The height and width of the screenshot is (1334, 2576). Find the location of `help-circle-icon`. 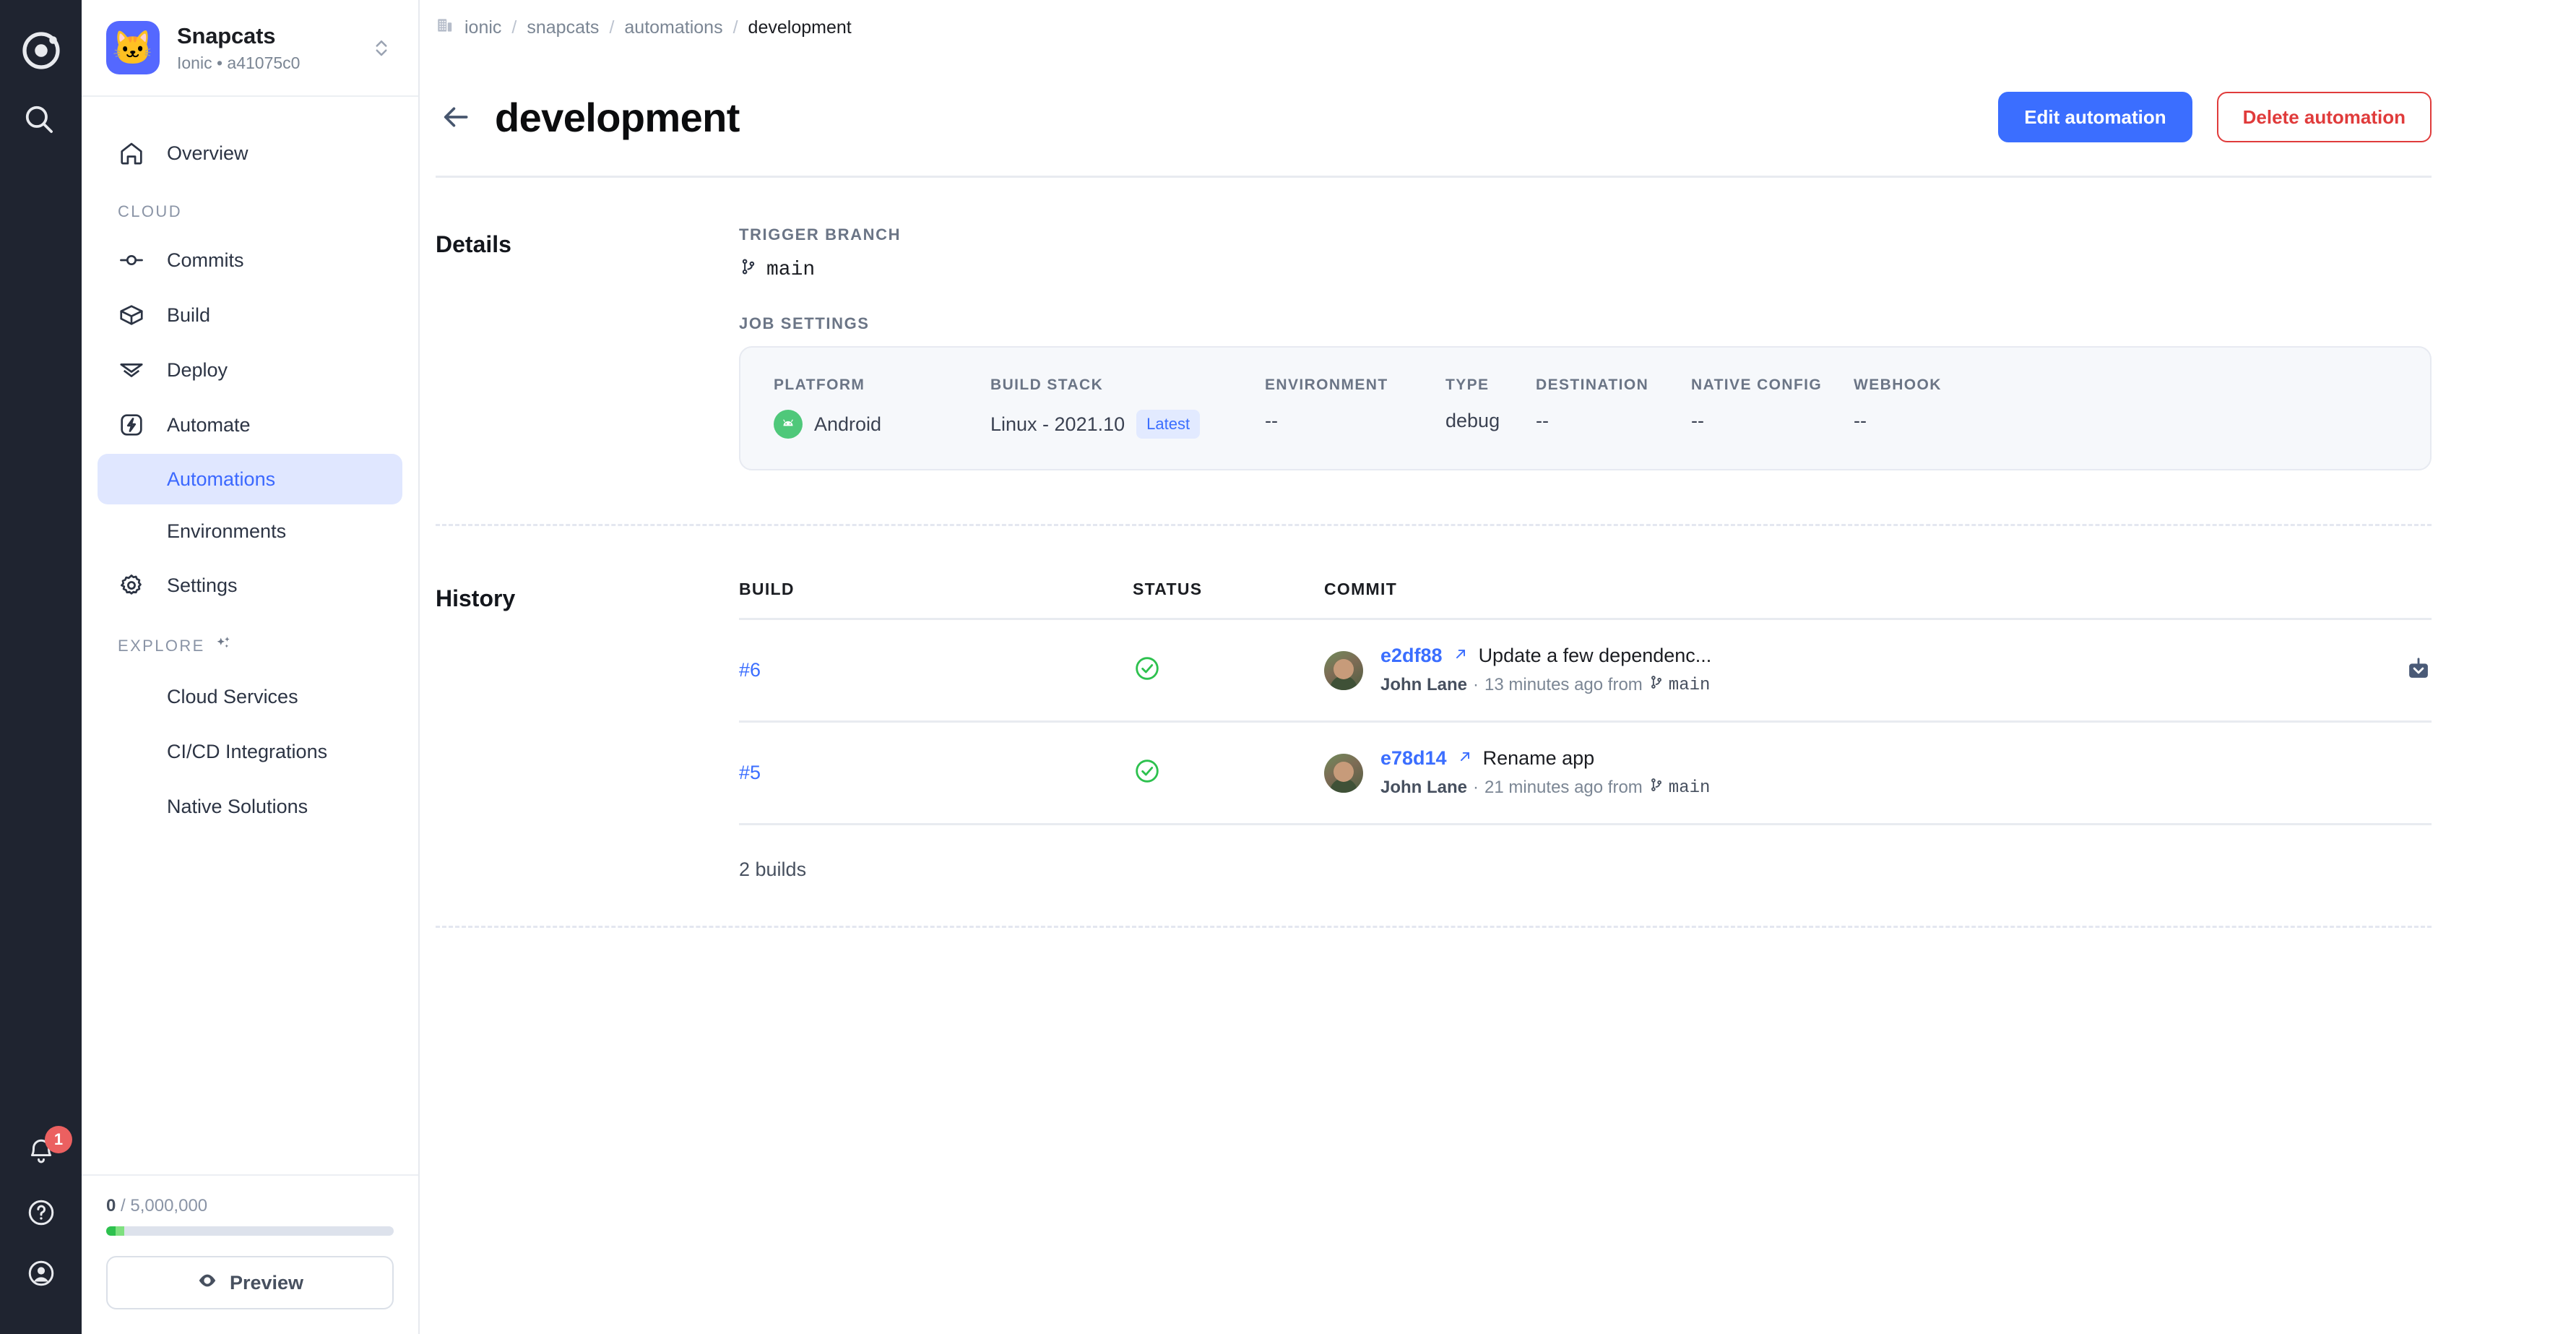

help-circle-icon is located at coordinates (41, 1212).